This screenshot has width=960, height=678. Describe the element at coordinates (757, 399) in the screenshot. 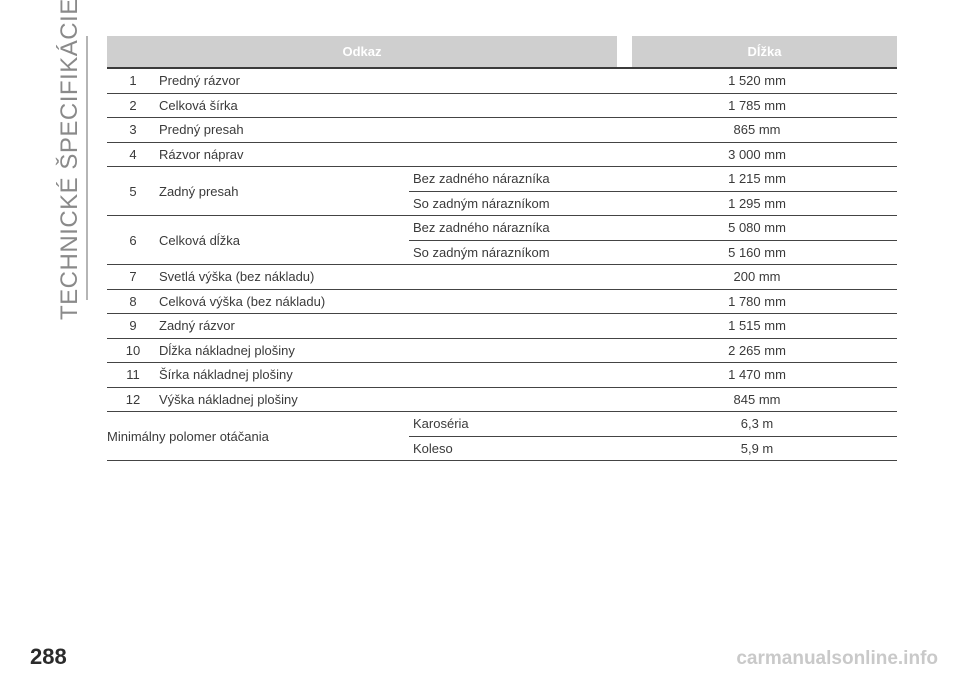

I see `row-value: 845 mm` at that location.